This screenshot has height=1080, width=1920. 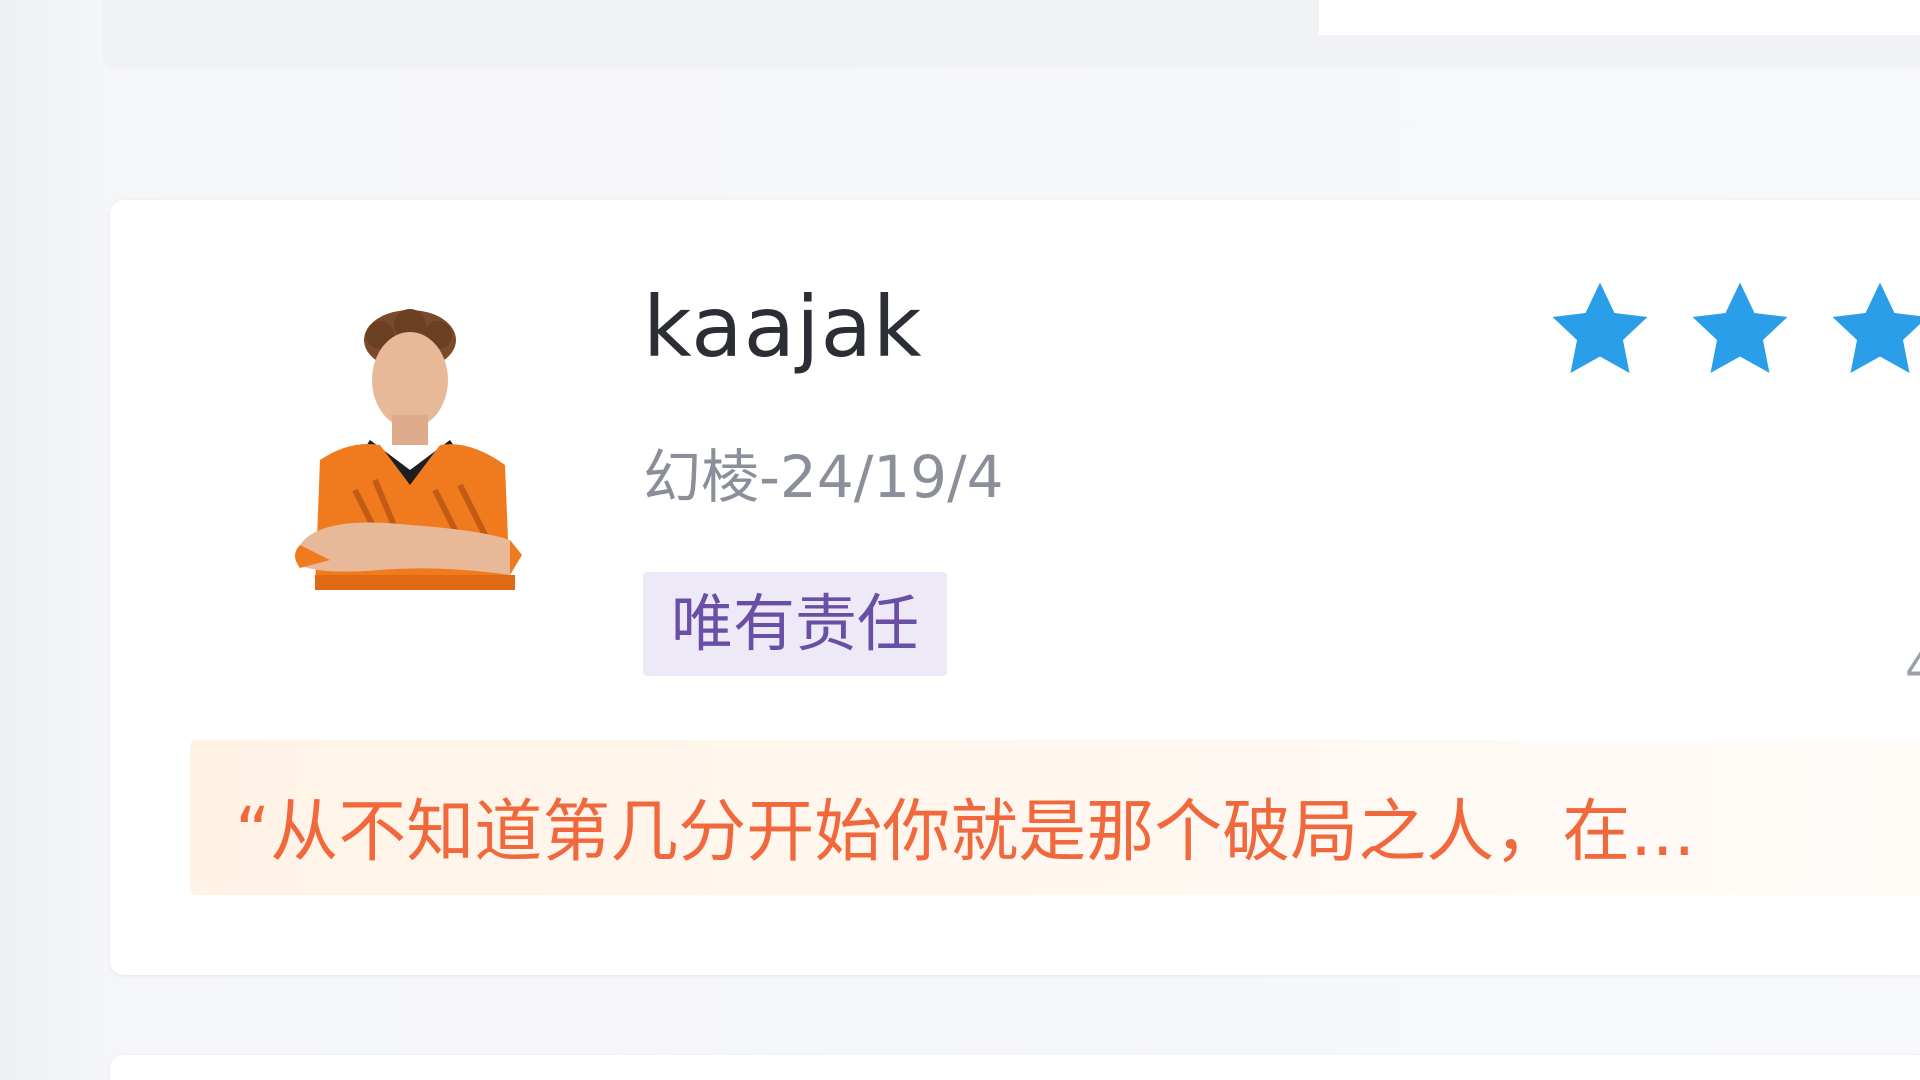 I want to click on previous-card-panel, so click(x=1619, y=17).